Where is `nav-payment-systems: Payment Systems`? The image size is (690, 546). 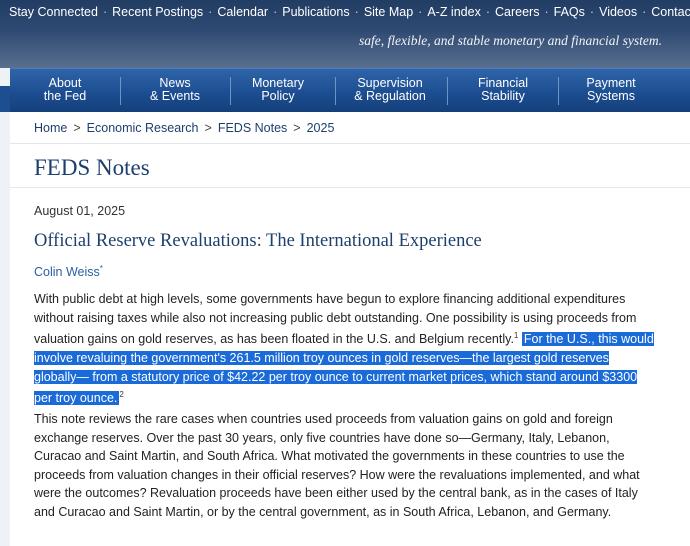 nav-payment-systems: Payment Systems is located at coordinates (611, 90).